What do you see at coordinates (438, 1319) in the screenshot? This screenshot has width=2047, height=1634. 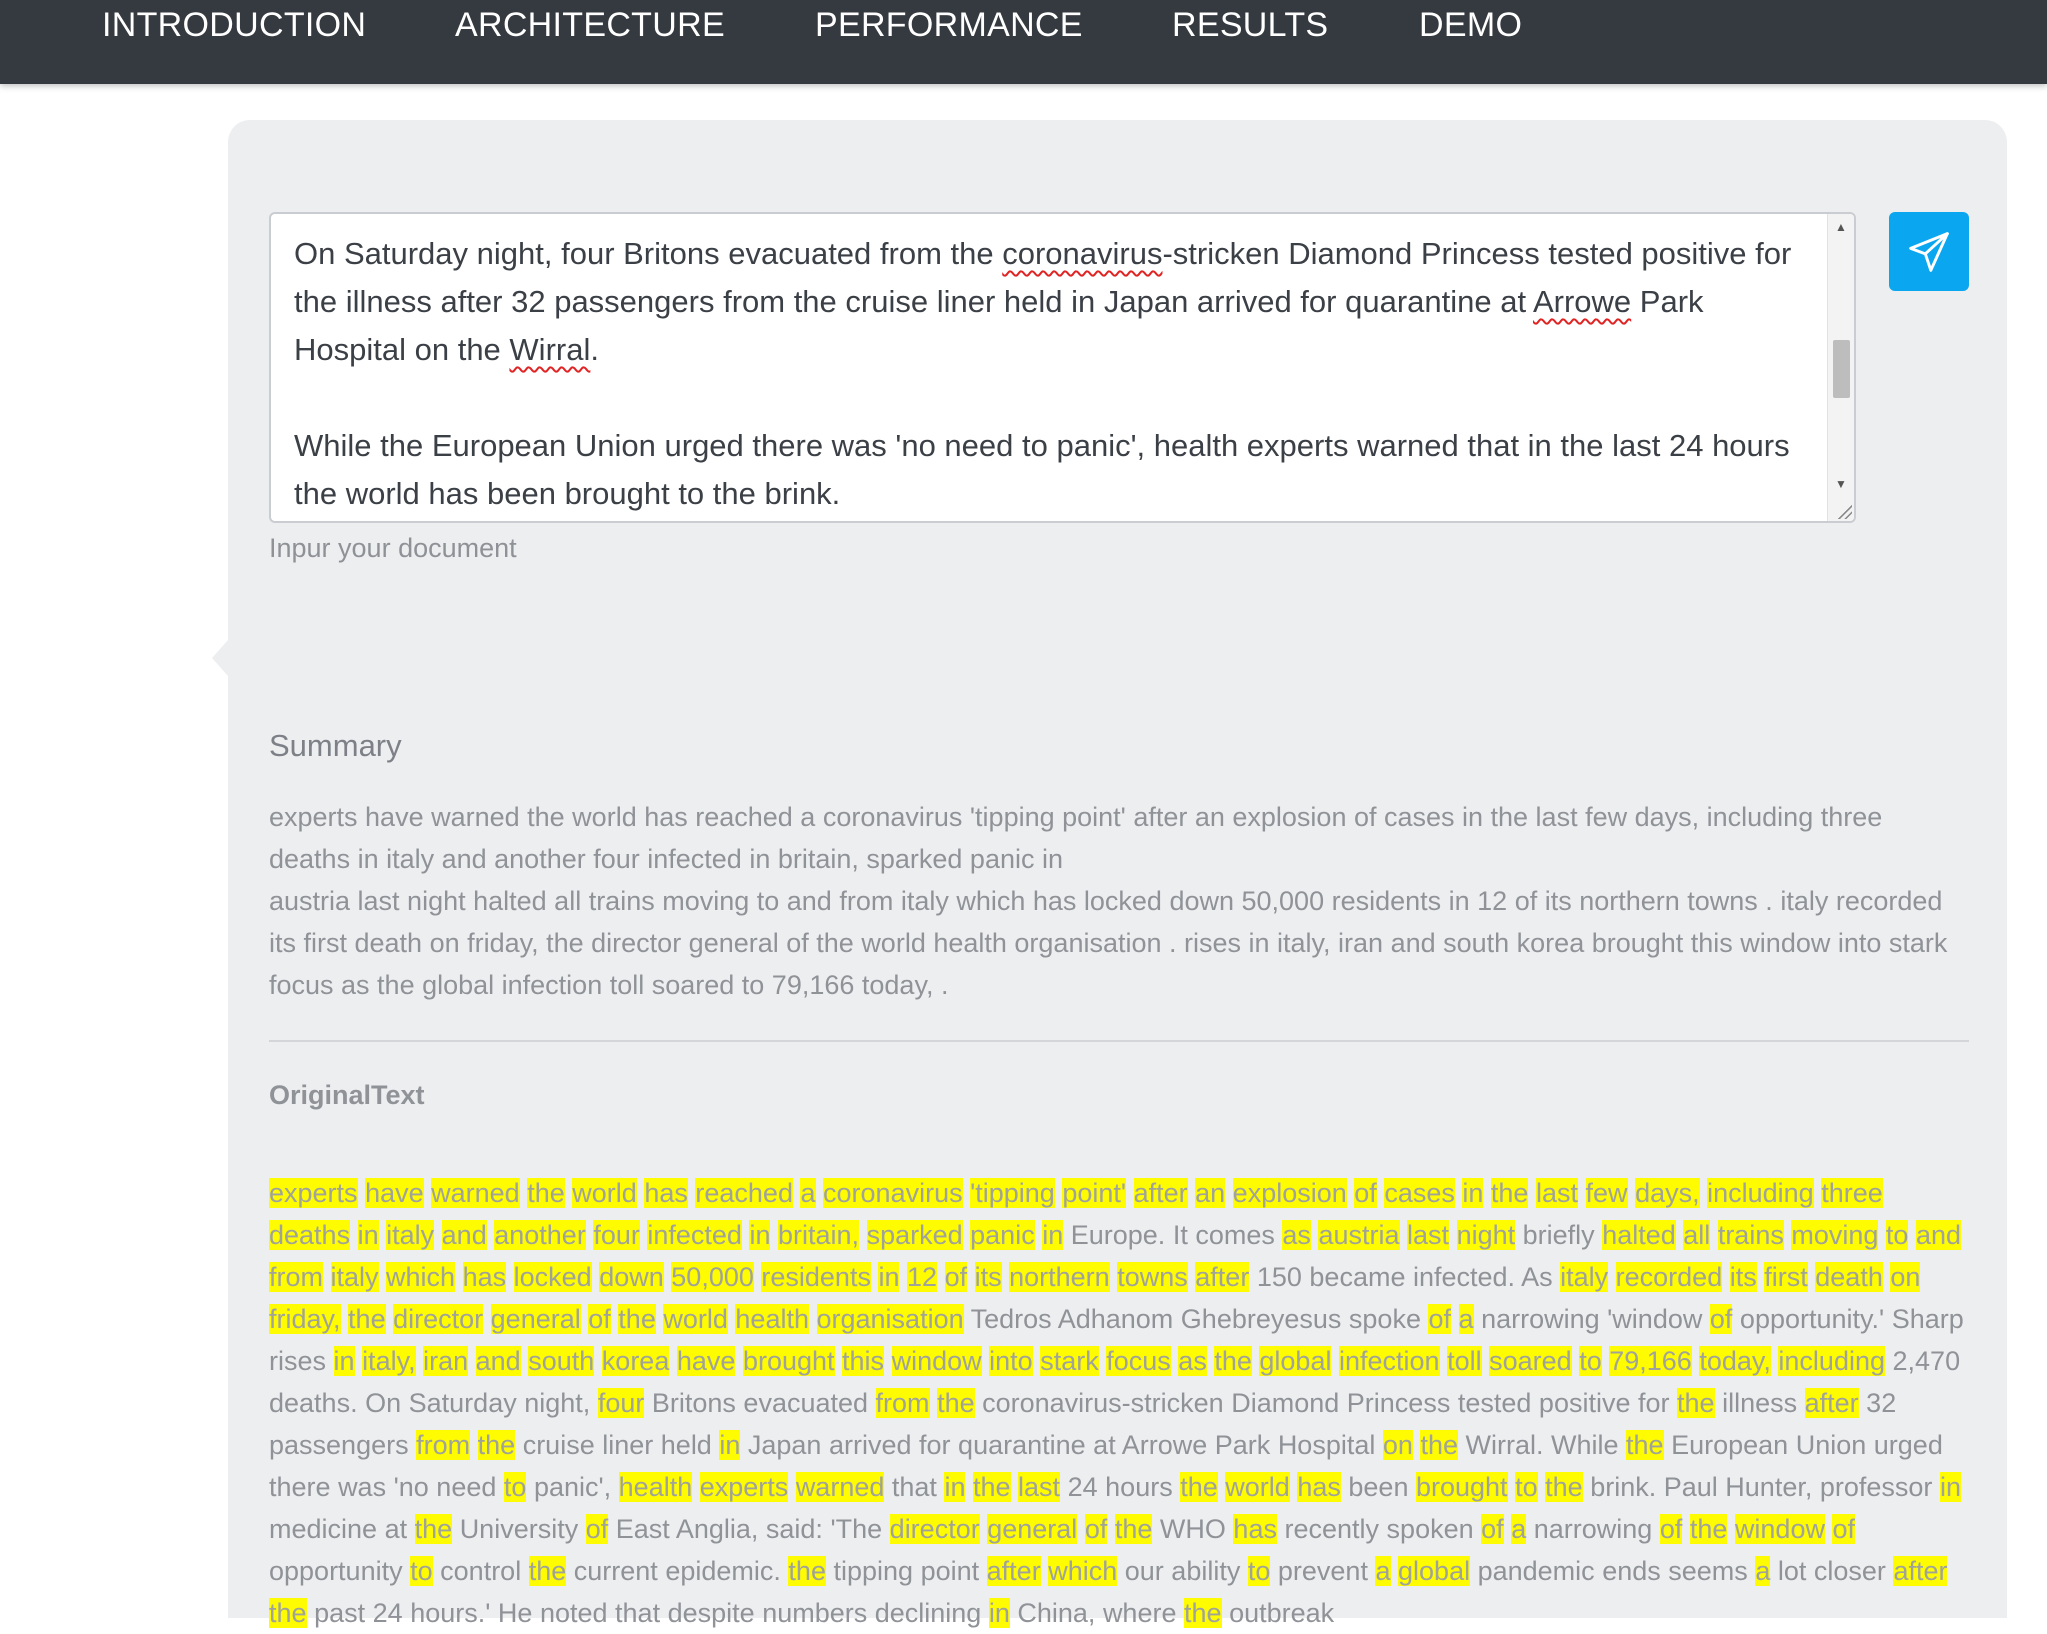 I see `highlighted-word: director` at bounding box center [438, 1319].